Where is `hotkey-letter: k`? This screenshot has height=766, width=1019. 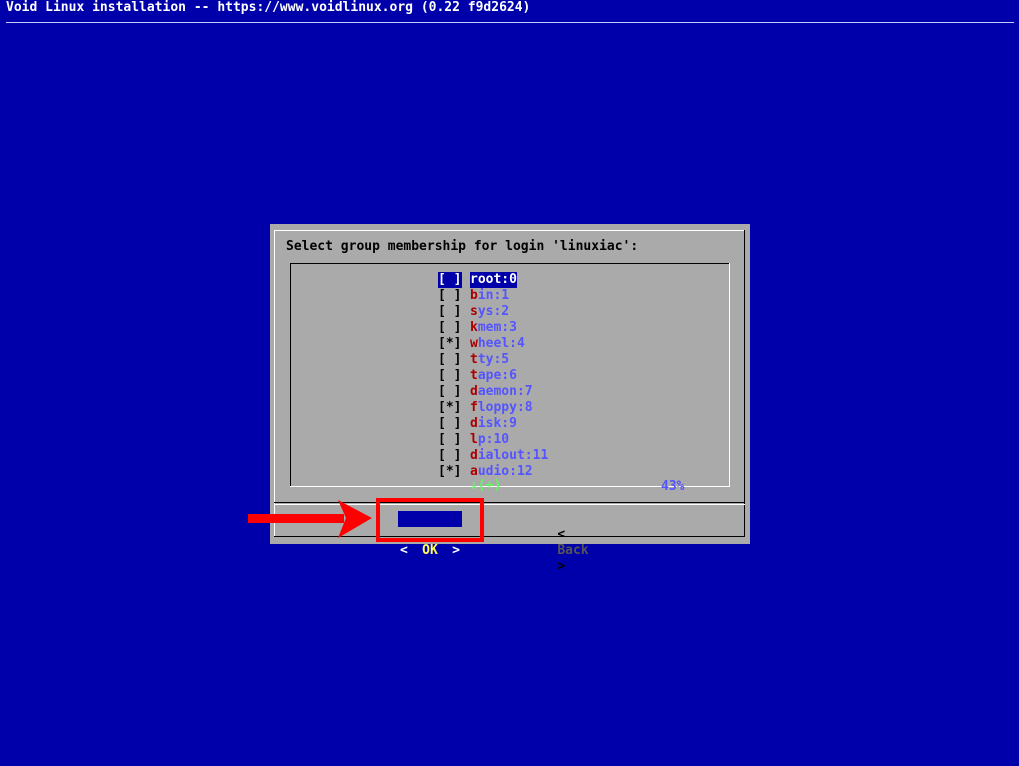 hotkey-letter: k is located at coordinates (474, 327).